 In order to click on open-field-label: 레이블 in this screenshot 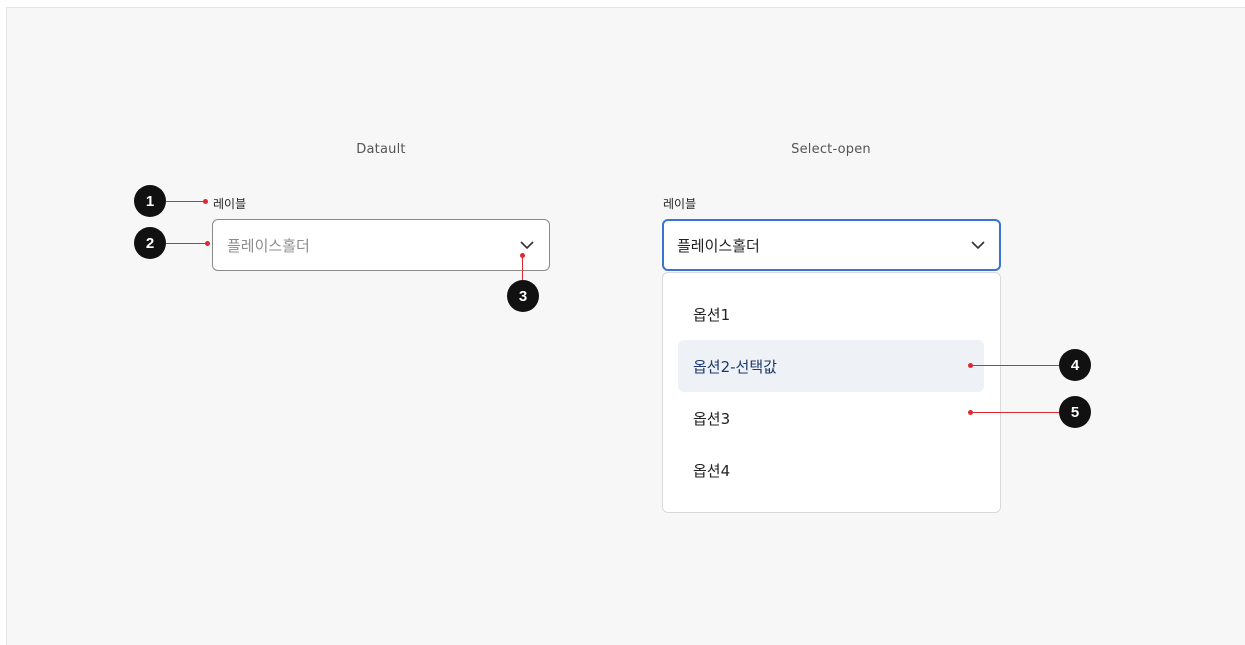, I will do `click(680, 204)`.